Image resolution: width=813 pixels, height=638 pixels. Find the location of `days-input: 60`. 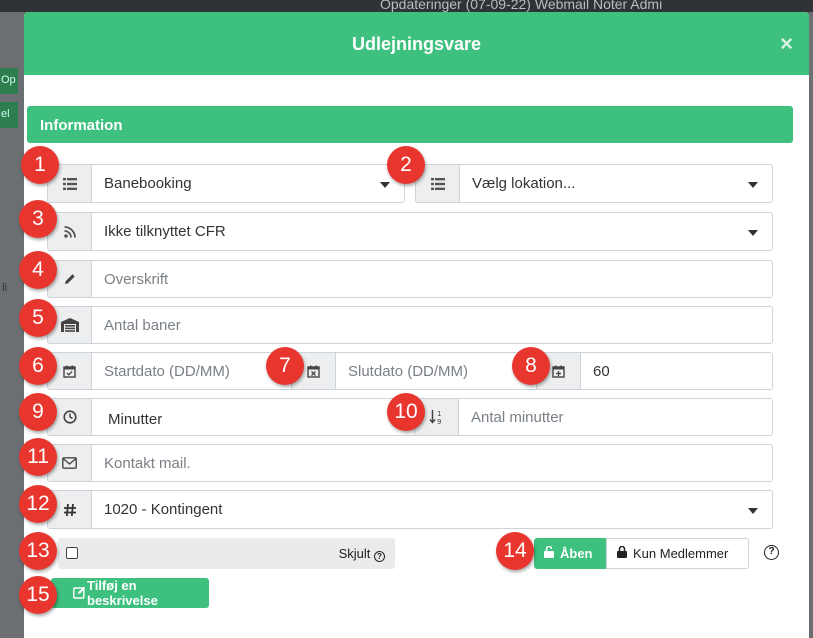

days-input: 60 is located at coordinates (655, 371).